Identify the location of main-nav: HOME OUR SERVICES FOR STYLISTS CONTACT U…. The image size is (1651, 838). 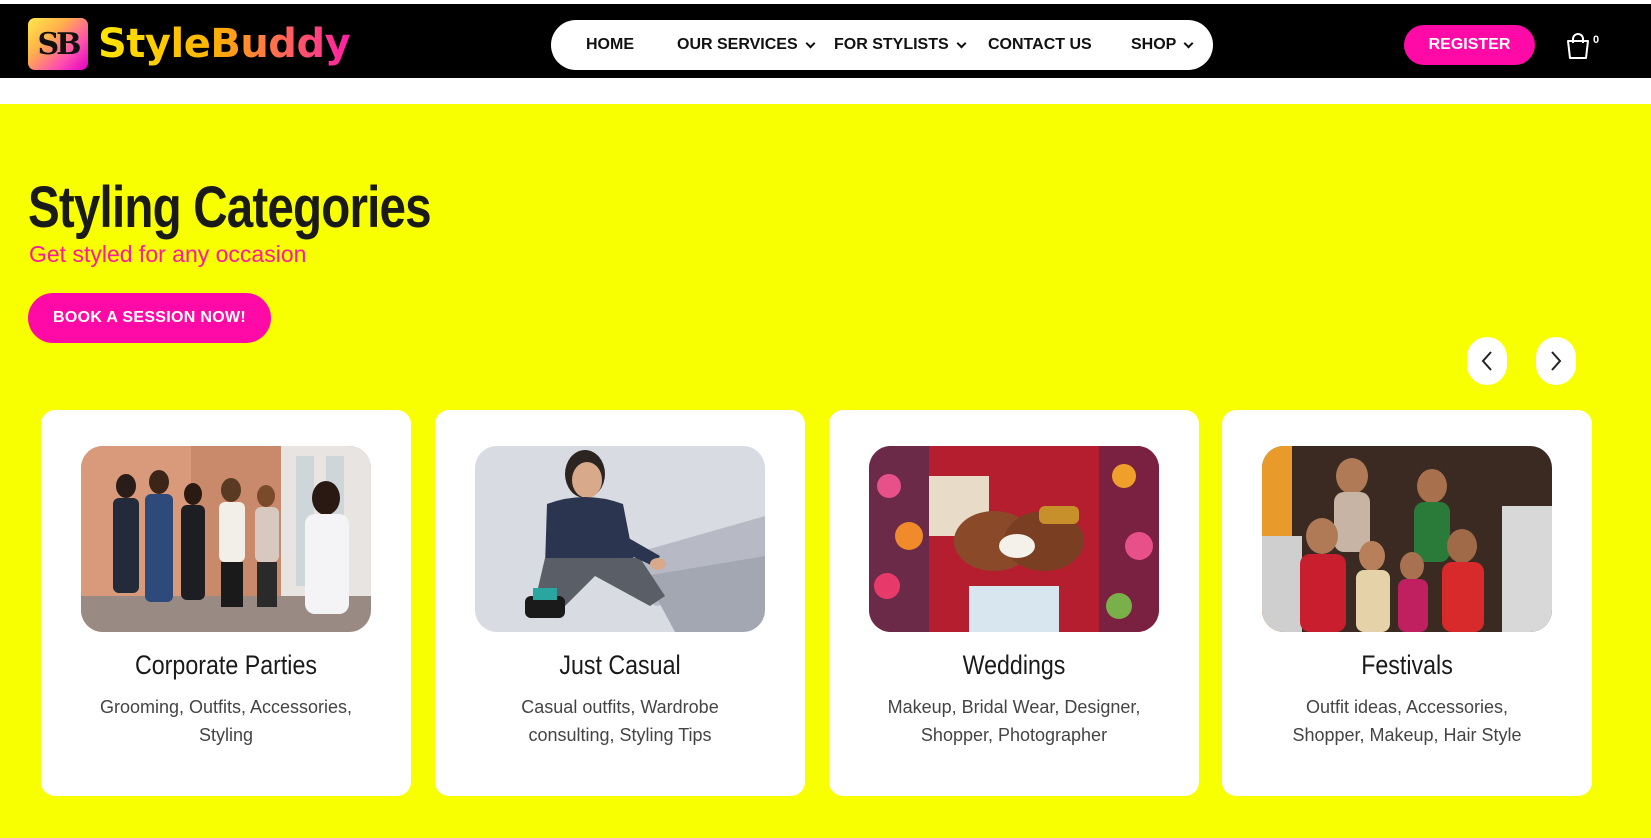
(882, 45).